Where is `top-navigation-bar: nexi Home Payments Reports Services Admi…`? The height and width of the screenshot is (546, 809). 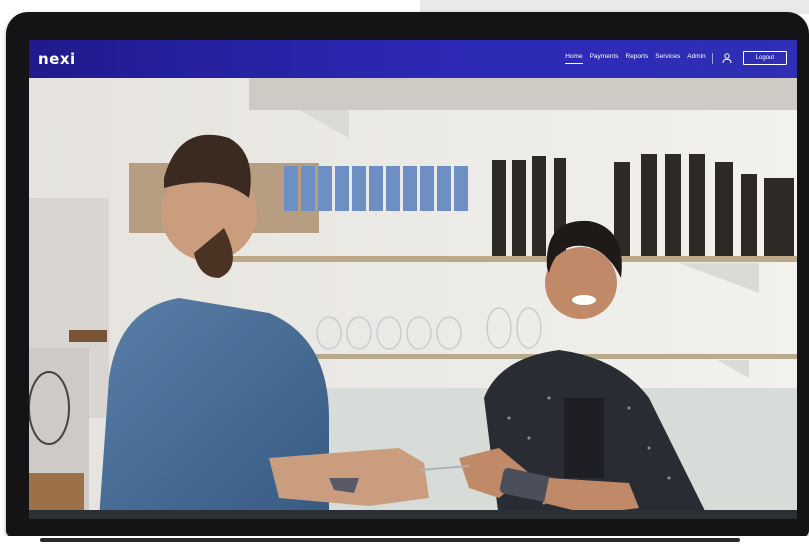 top-navigation-bar: nexi Home Payments Reports Services Admi… is located at coordinates (413, 59).